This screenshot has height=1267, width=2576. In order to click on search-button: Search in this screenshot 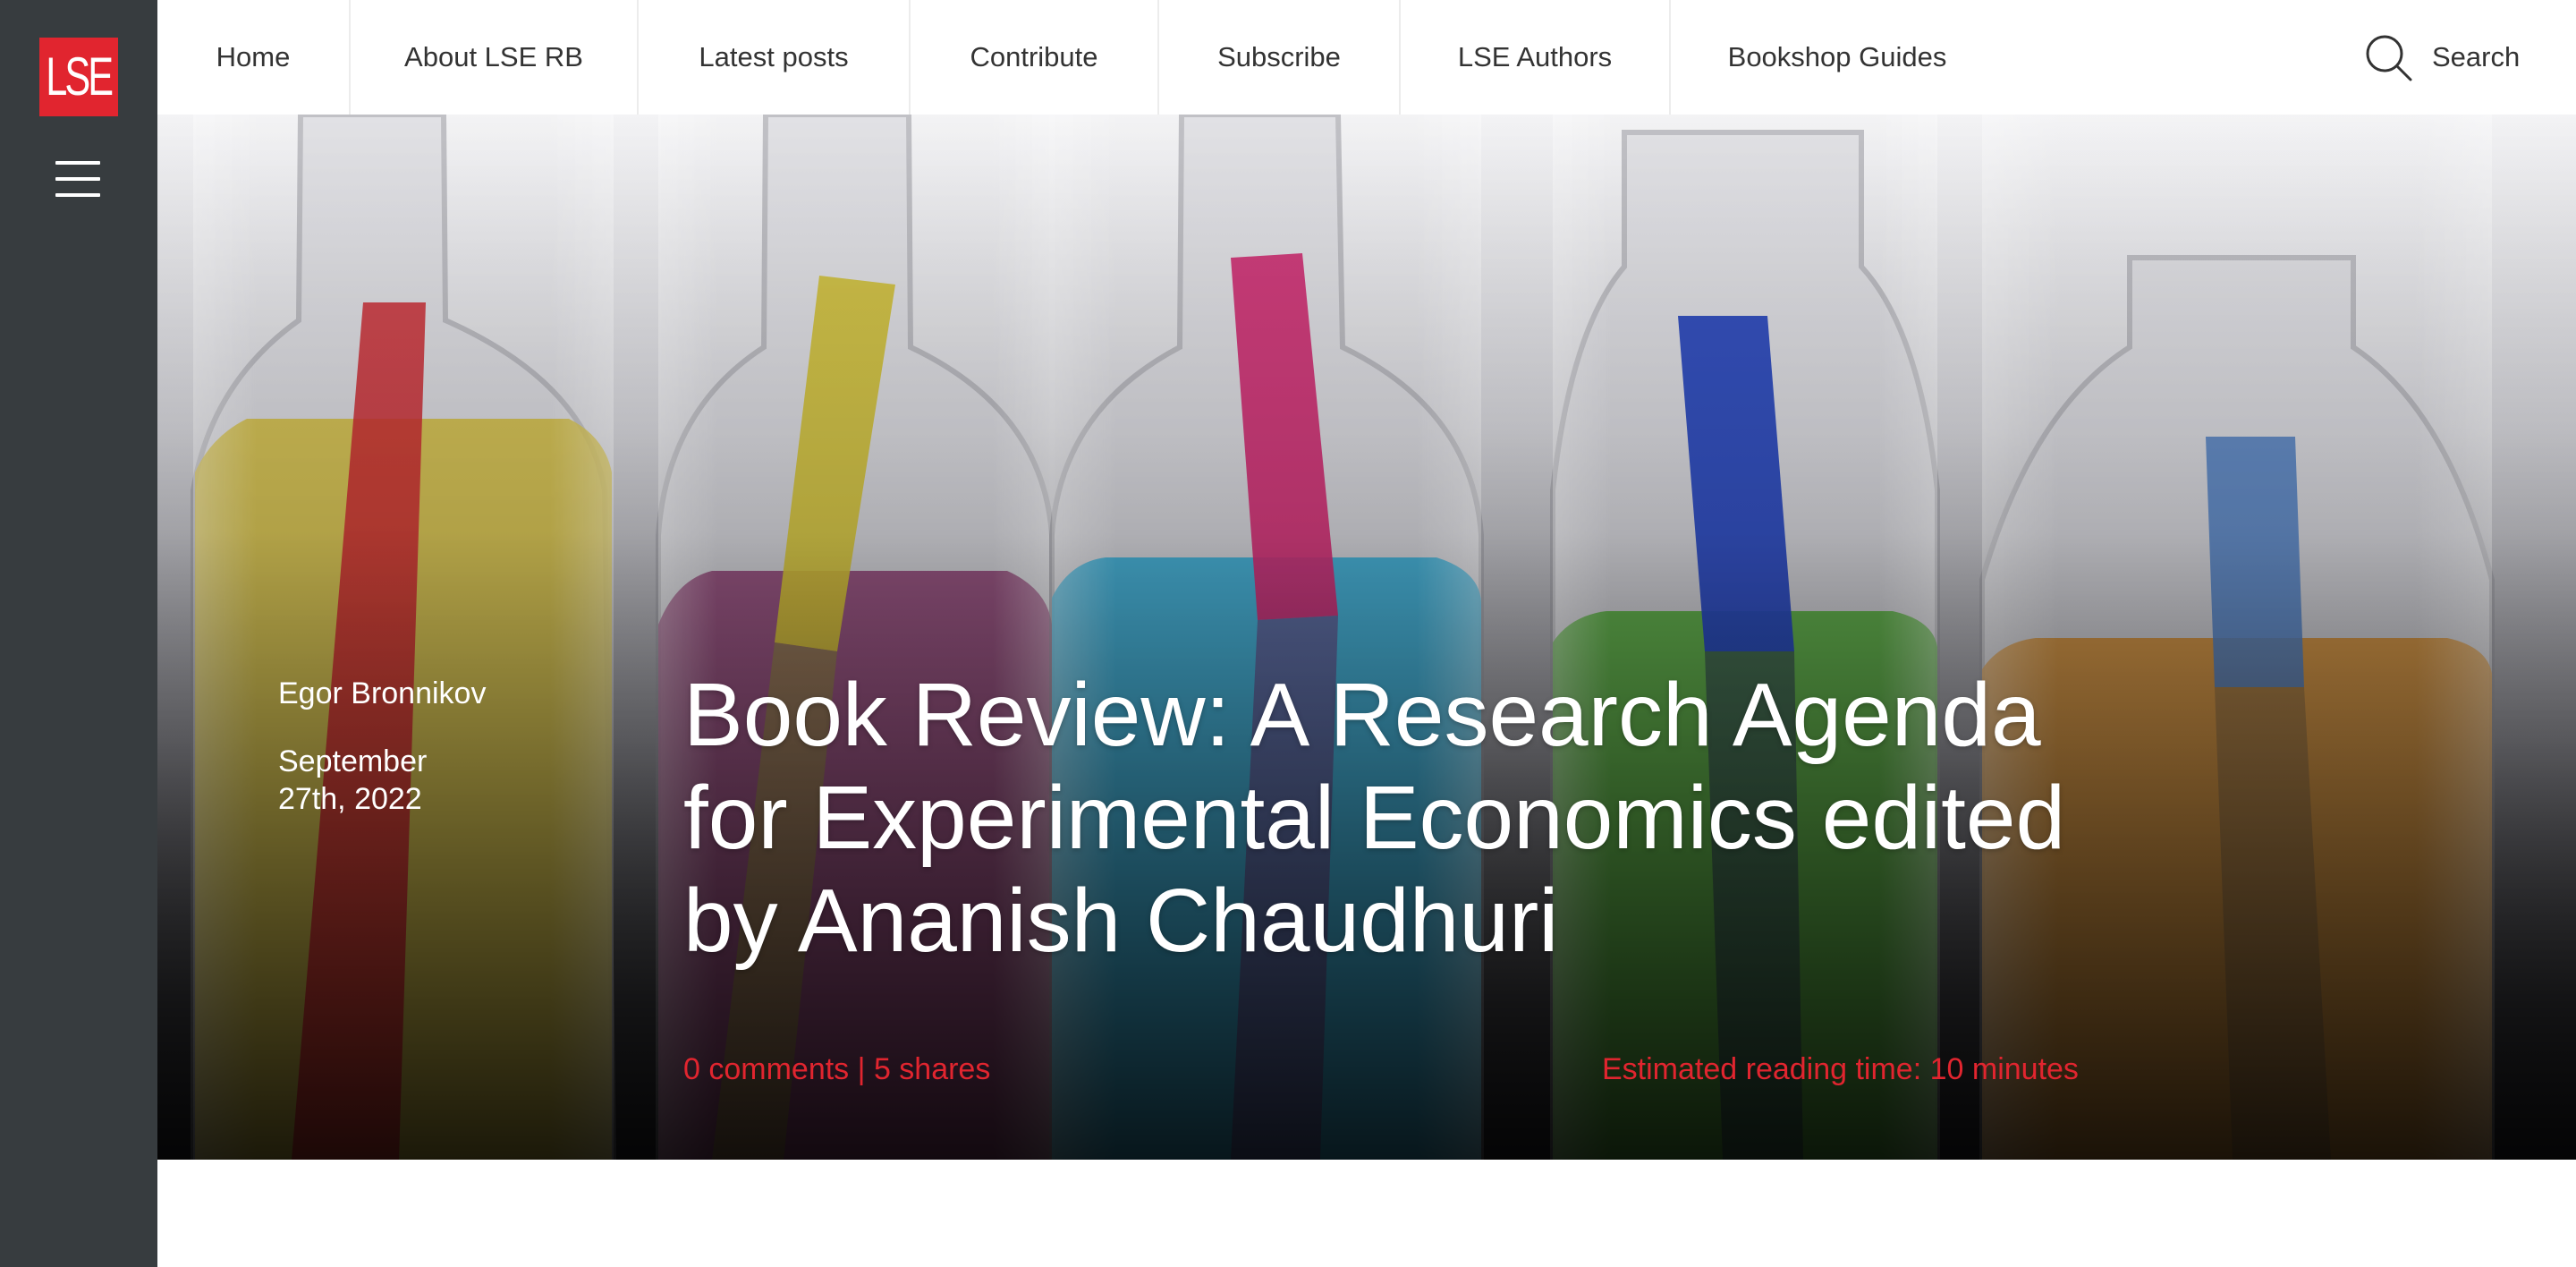, I will do `click(2459, 57)`.